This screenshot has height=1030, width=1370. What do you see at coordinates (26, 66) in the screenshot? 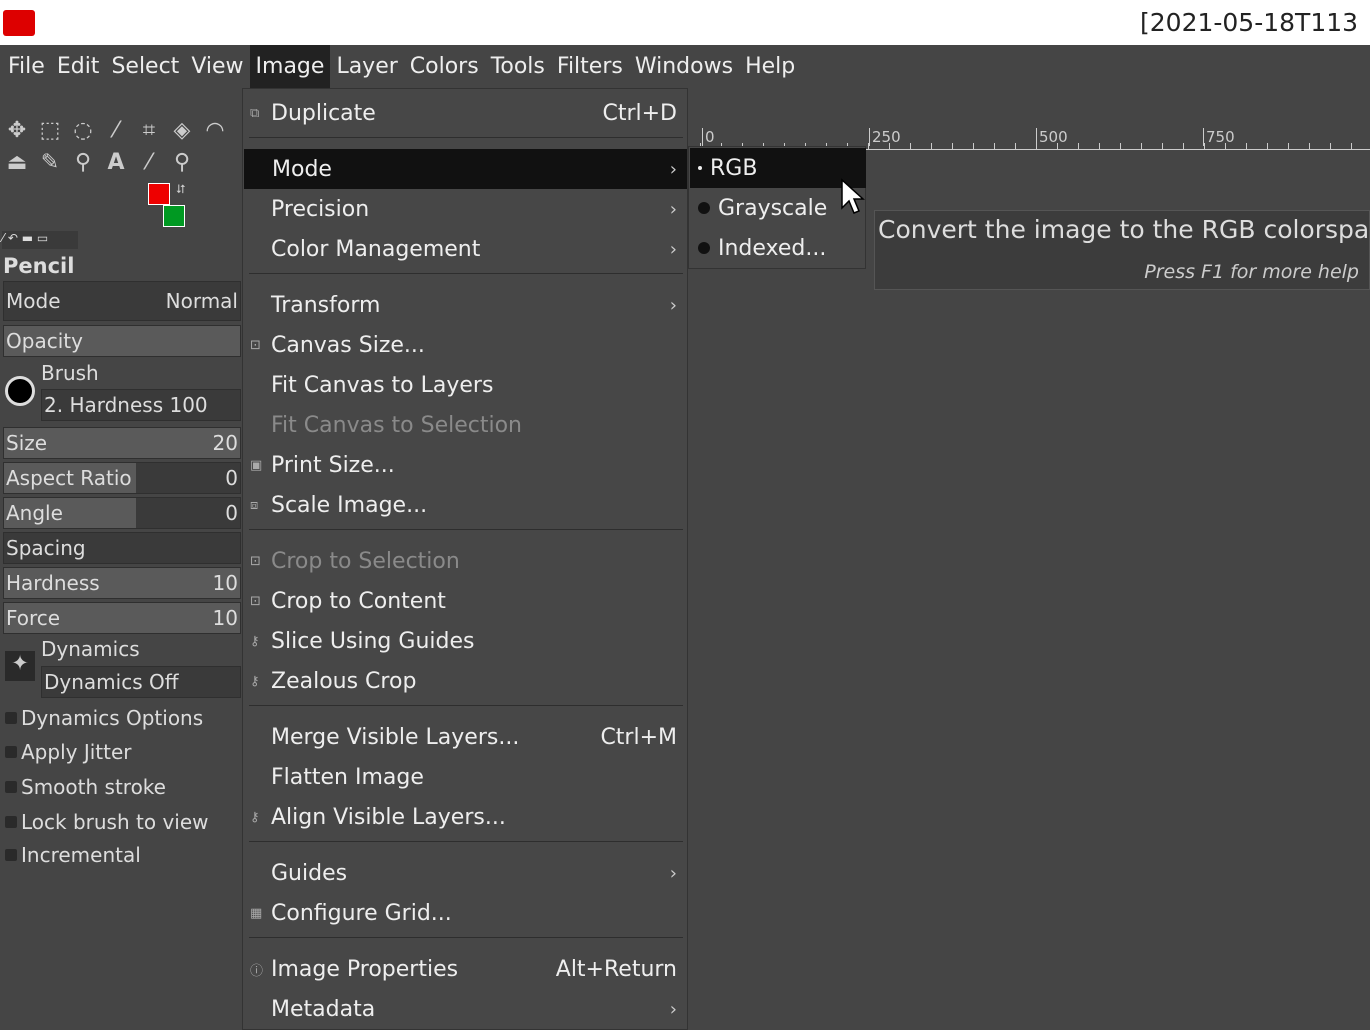
I see `menu-file: File` at bounding box center [26, 66].